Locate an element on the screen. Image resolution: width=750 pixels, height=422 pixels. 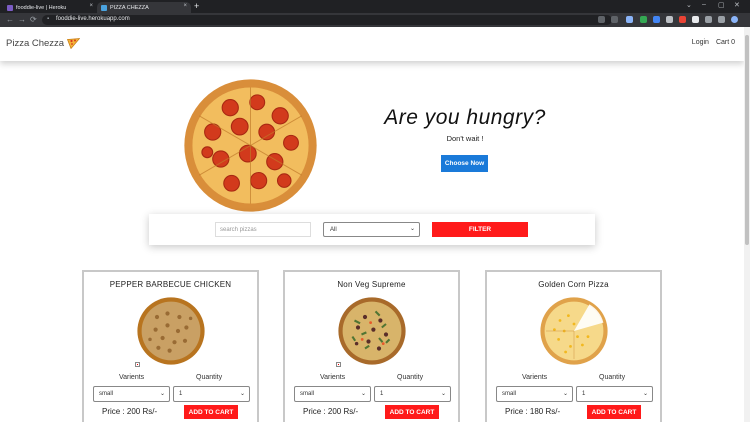
hero-pizza-image is located at coordinates (250, 145).